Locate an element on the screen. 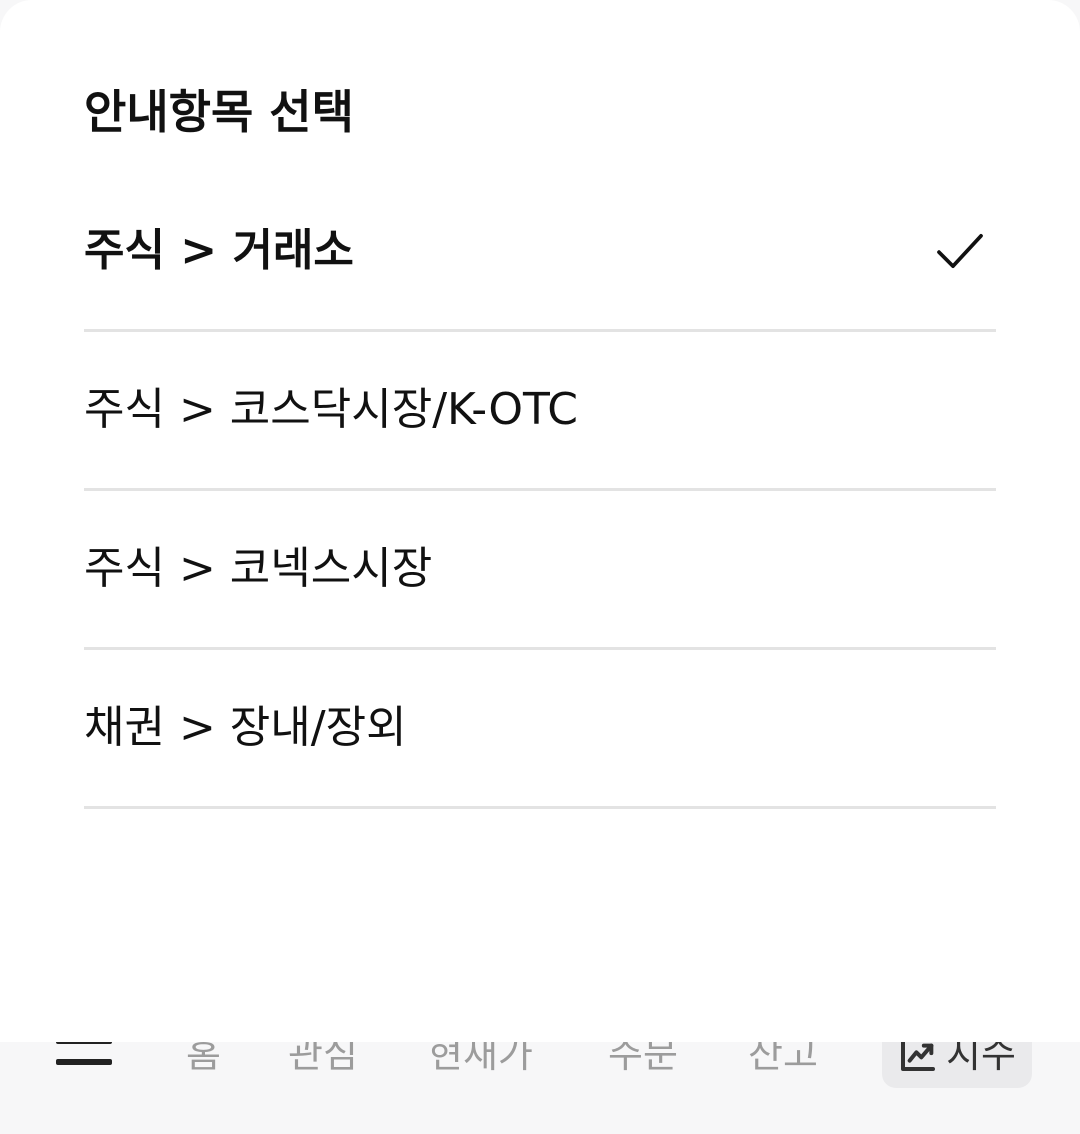 This screenshot has width=1080, height=1134. option-stock-kosdaq-kotc: 주식 > 코스닥시장/K-OTC is located at coordinates (540, 411).